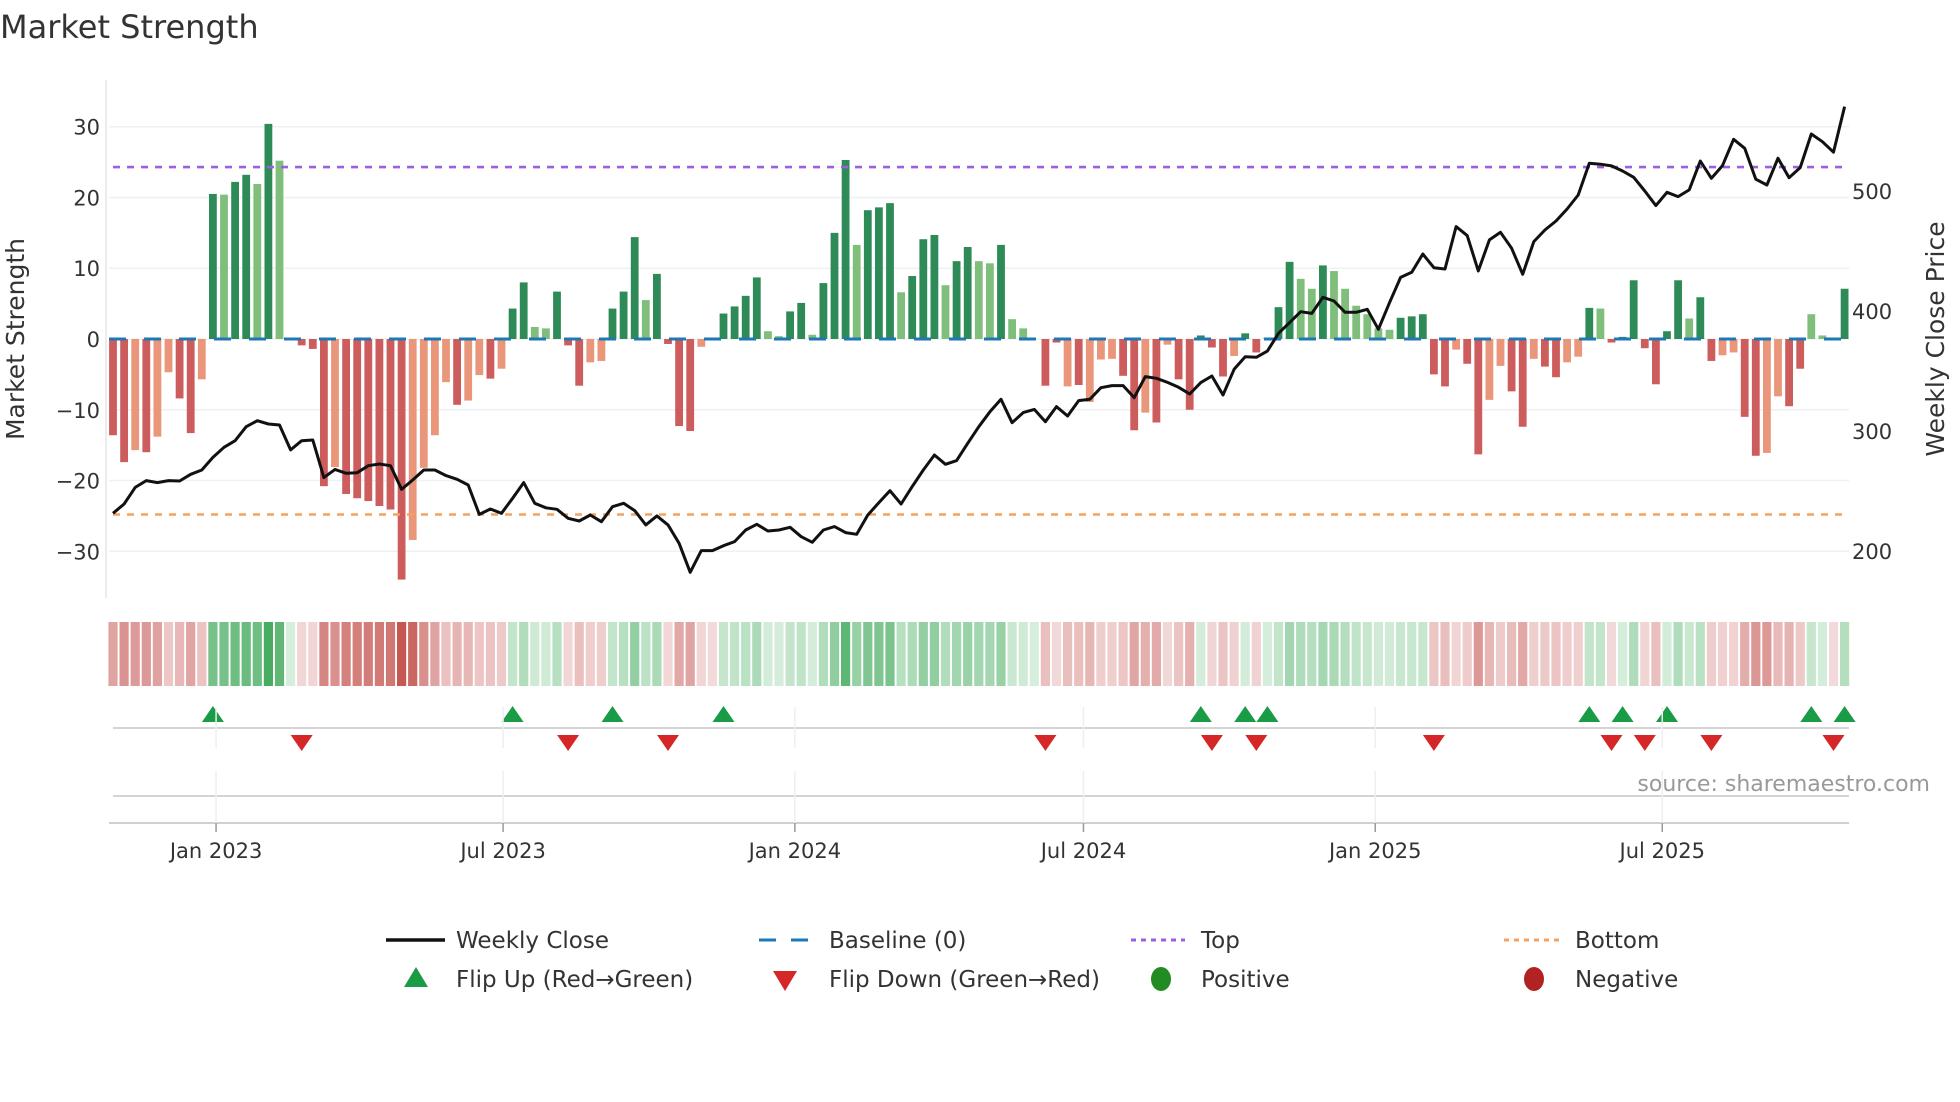 This screenshot has width=1960, height=1102. I want to click on right-axis-ticks: 500 400 300 200, so click(1872, 372).